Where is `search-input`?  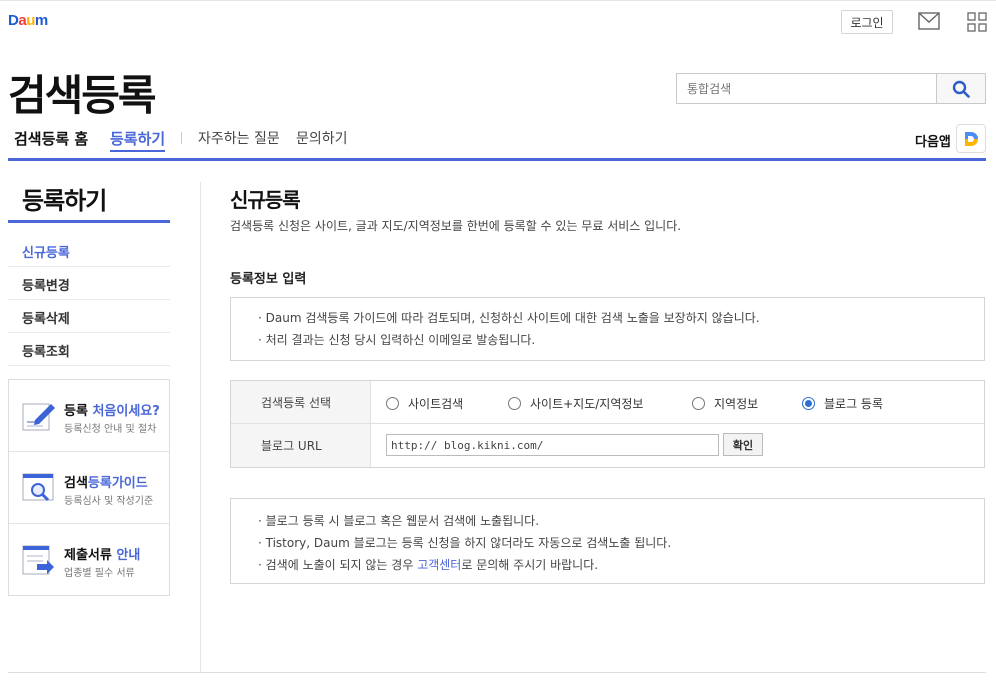 search-input is located at coordinates (806, 88).